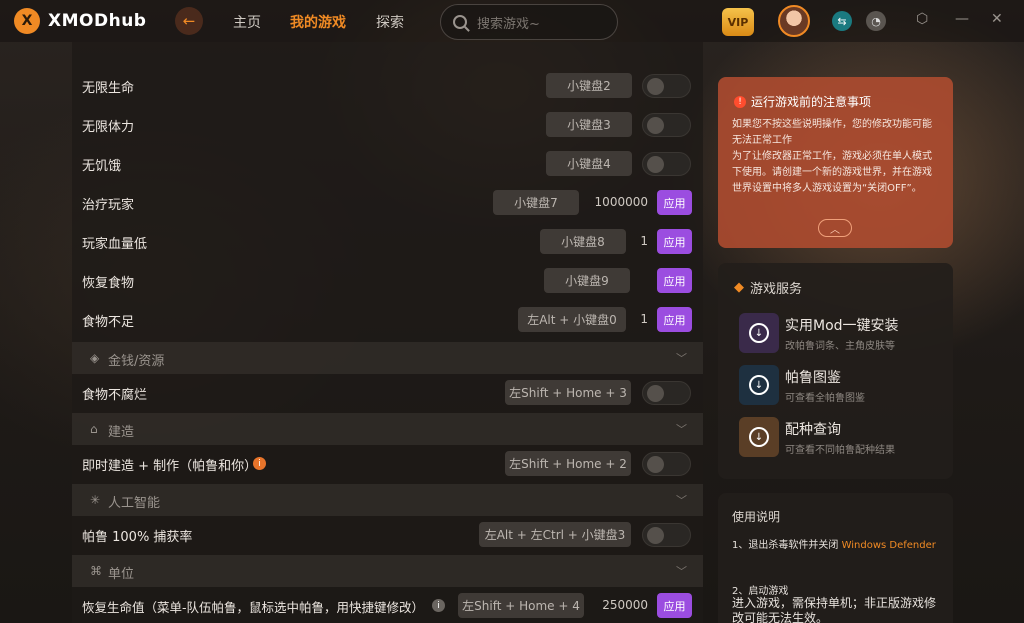  What do you see at coordinates (387, 500) in the screenshot?
I see `section-header-ai: ✳ 人工智能 ﹀` at bounding box center [387, 500].